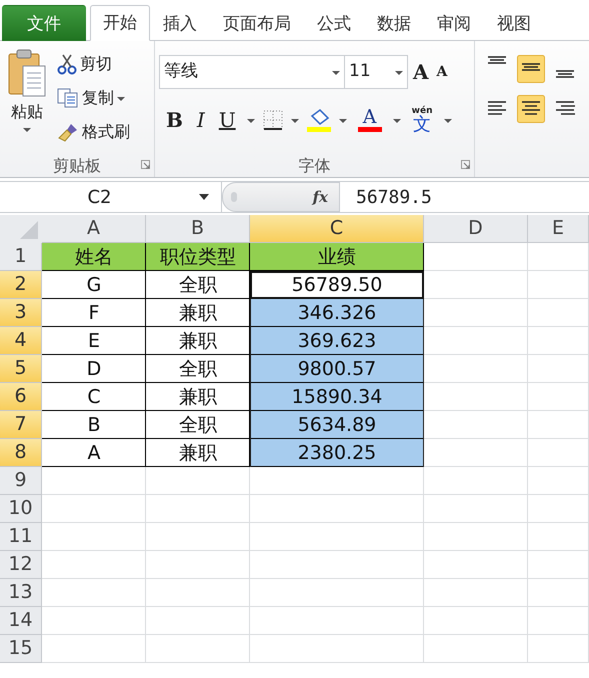 The image size is (589, 678). I want to click on resize-handle-icon, so click(234, 197).